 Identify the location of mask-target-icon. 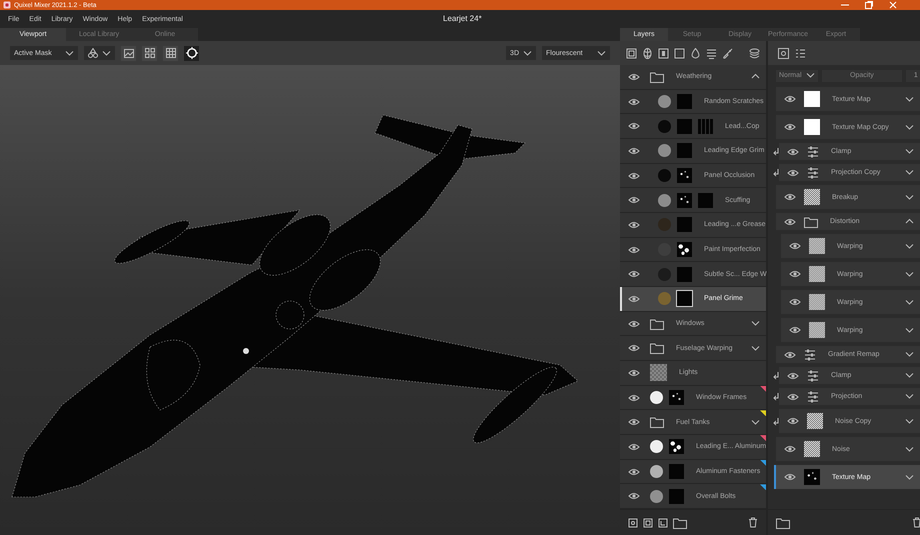
(783, 53).